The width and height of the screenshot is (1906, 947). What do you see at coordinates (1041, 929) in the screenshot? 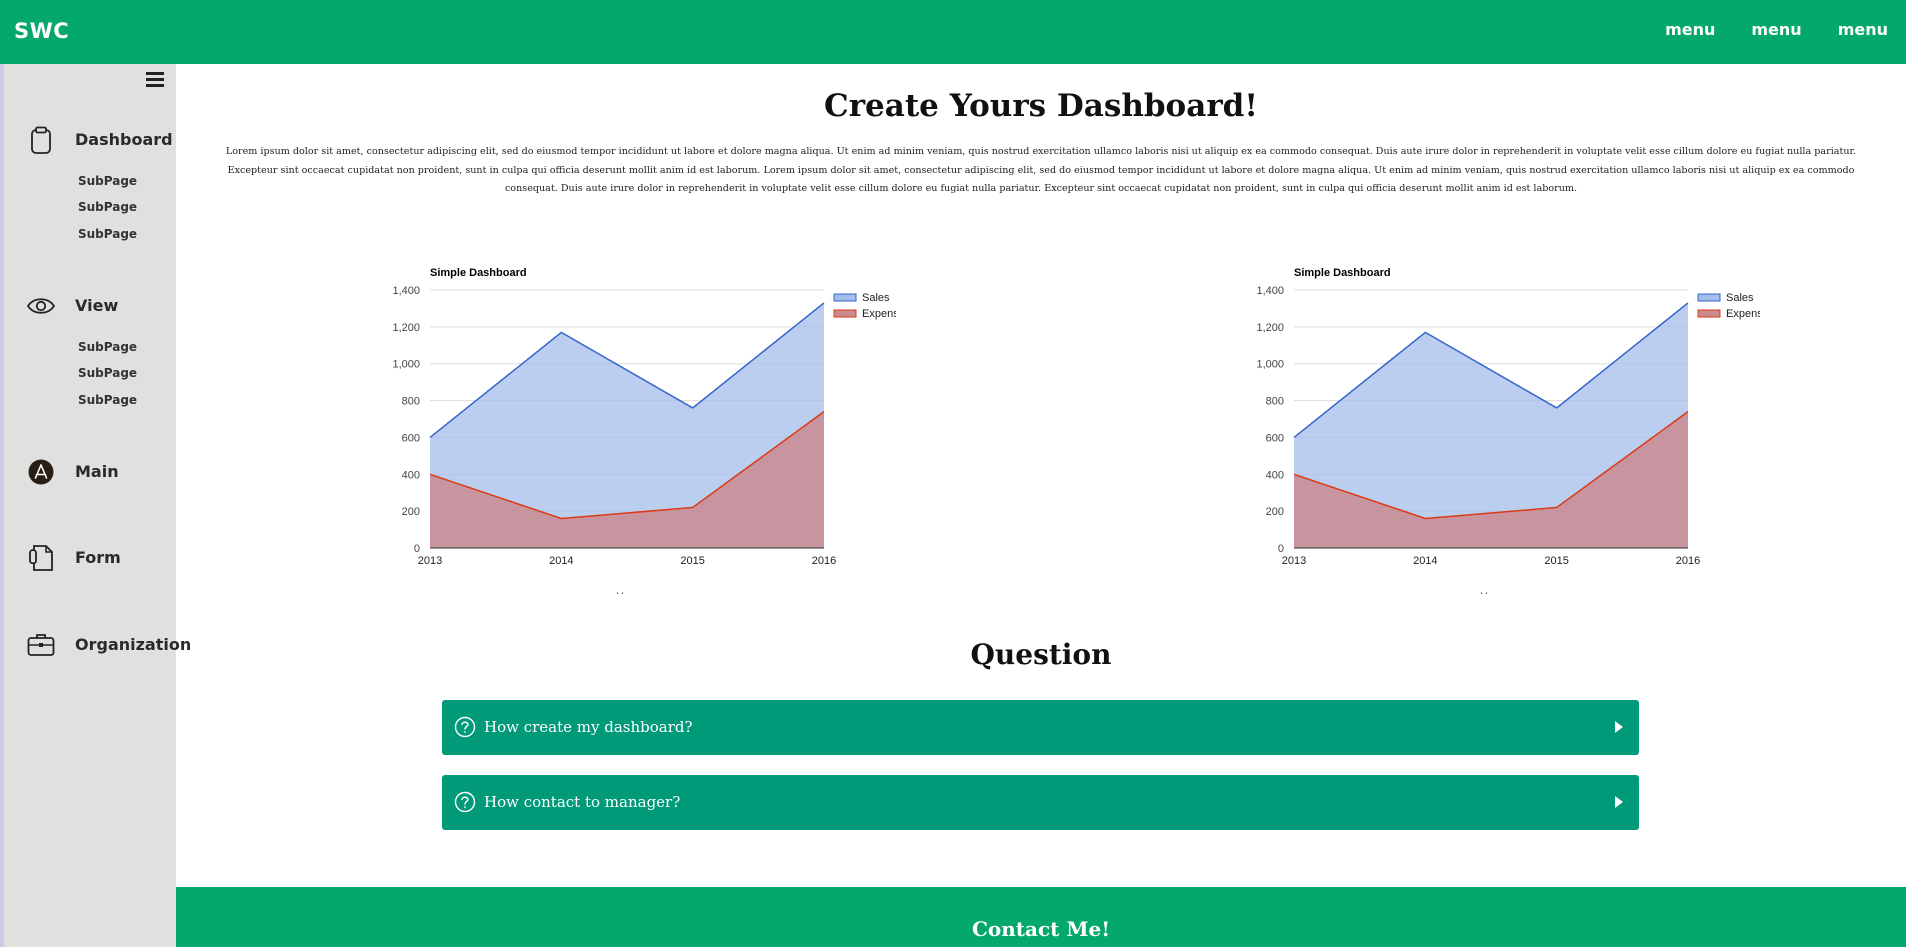
I see `footer-title: Contact Me!` at bounding box center [1041, 929].